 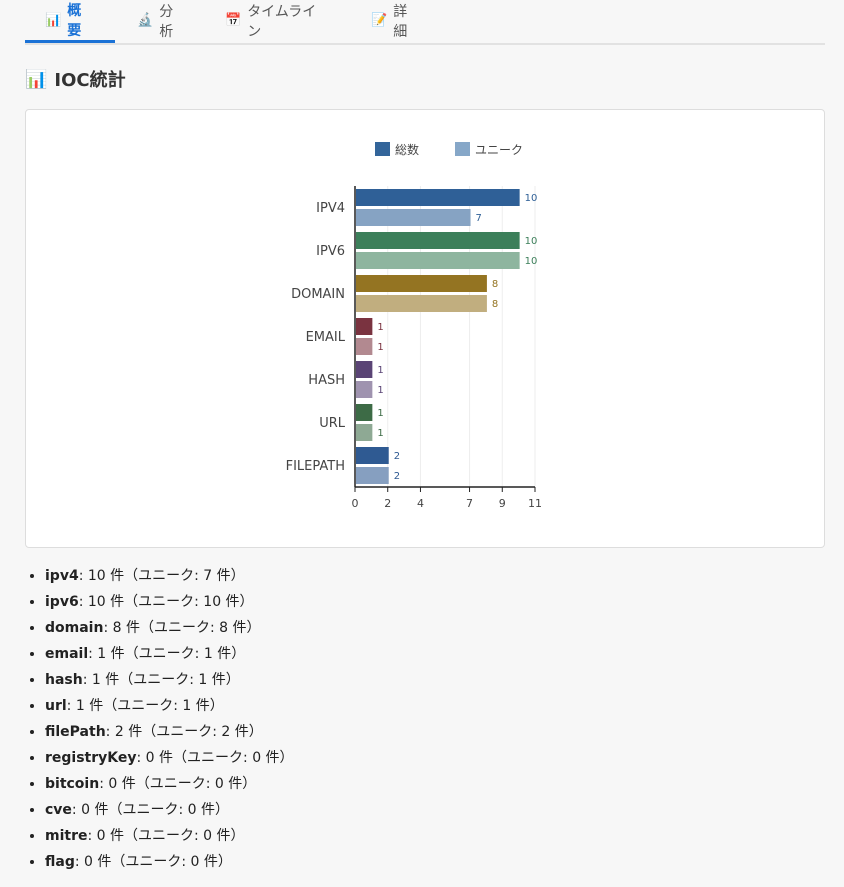 I want to click on legend-label: 総数, so click(x=407, y=149).